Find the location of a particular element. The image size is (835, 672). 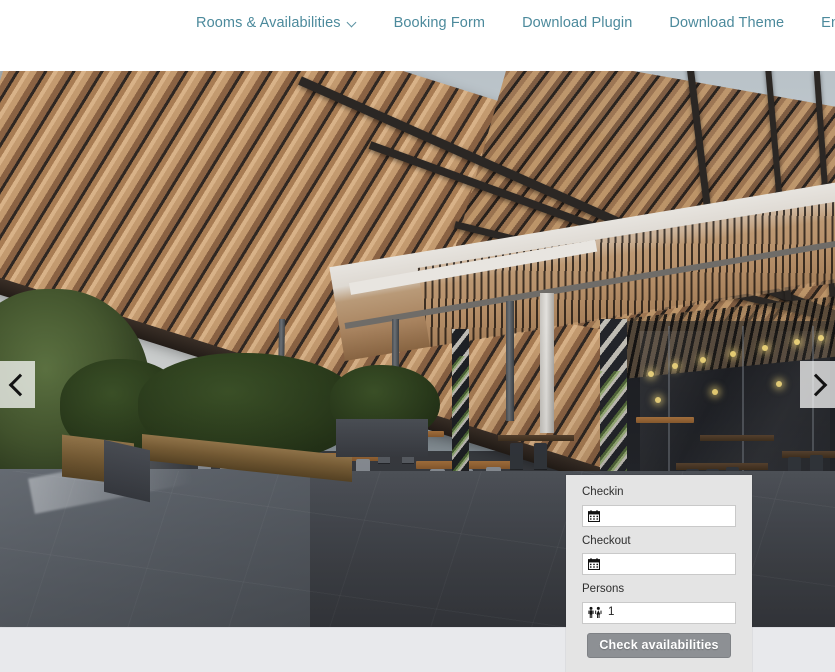

persons-input: 1 is located at coordinates (659, 612).